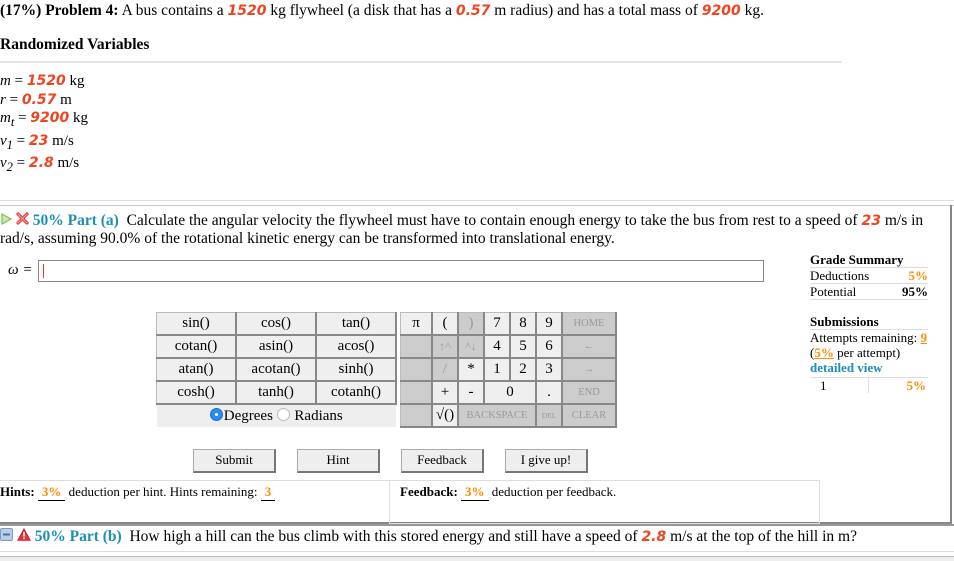  What do you see at coordinates (338, 461) in the screenshot?
I see `hint-button: Hint` at bounding box center [338, 461].